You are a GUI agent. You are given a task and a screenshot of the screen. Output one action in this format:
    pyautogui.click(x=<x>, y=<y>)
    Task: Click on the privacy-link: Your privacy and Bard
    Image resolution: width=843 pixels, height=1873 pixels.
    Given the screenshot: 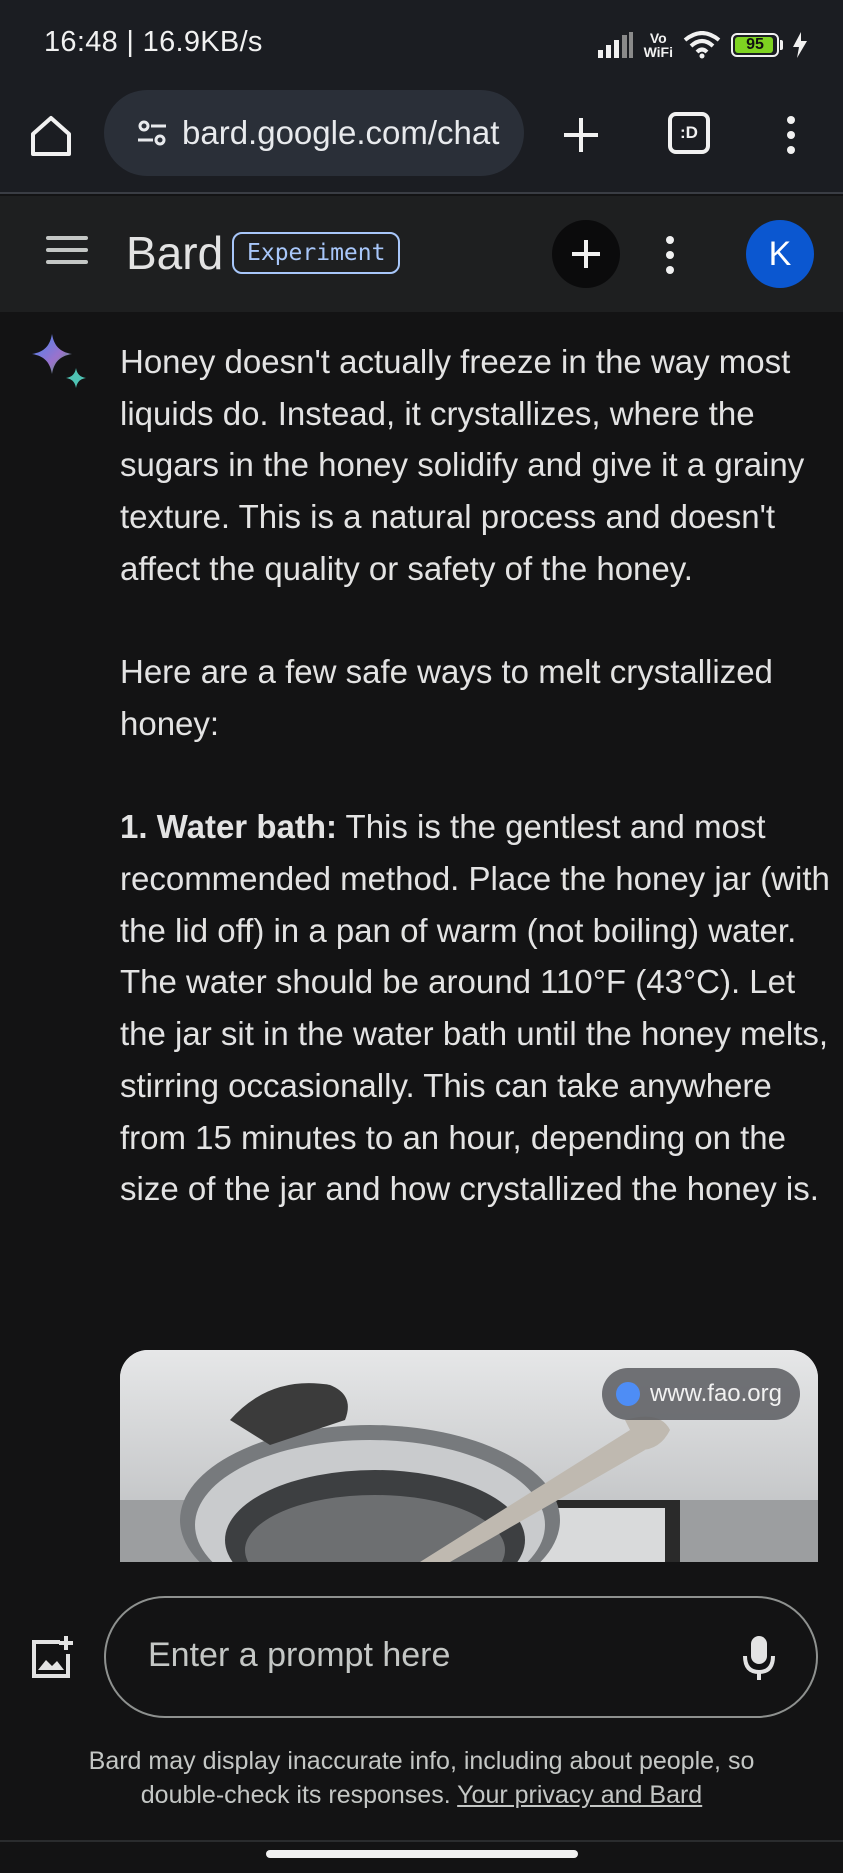 What is the action you would take?
    pyautogui.click(x=579, y=1795)
    